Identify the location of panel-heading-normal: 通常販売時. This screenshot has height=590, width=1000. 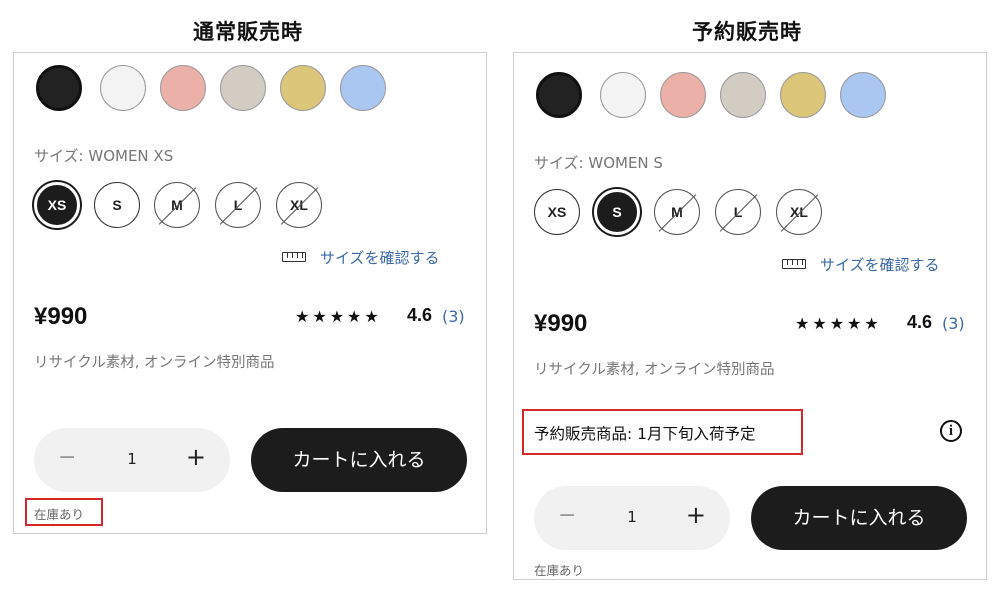
(248, 32).